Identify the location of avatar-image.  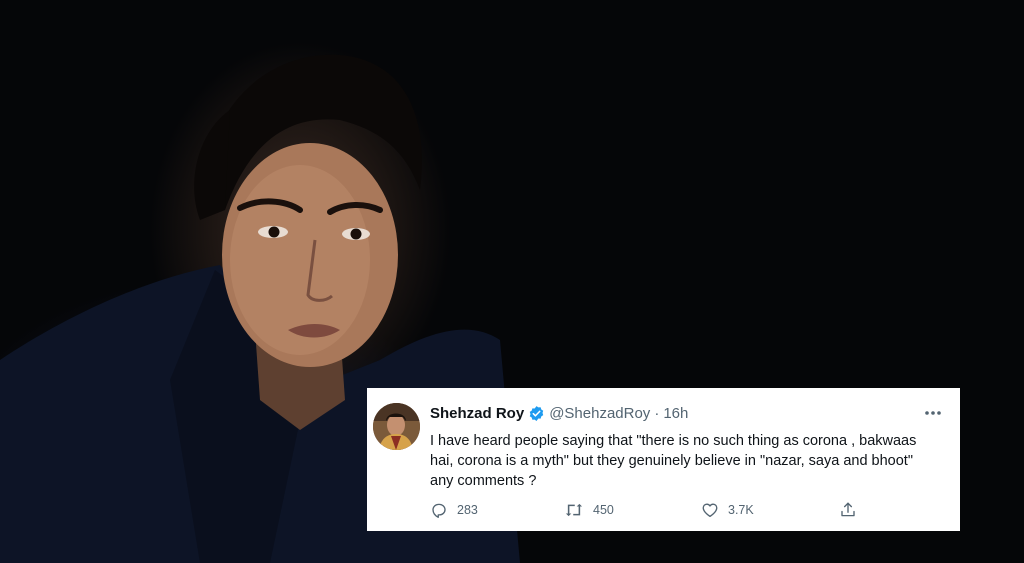
(396, 426).